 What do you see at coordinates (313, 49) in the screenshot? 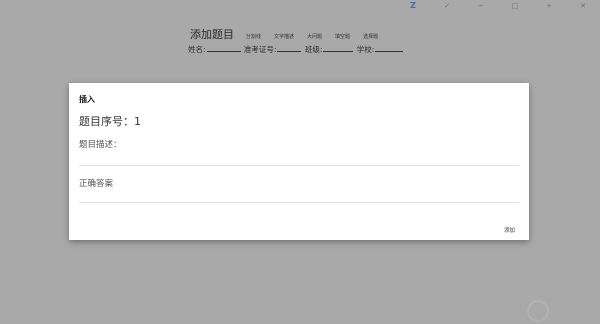
I see `class-label: 班级:` at bounding box center [313, 49].